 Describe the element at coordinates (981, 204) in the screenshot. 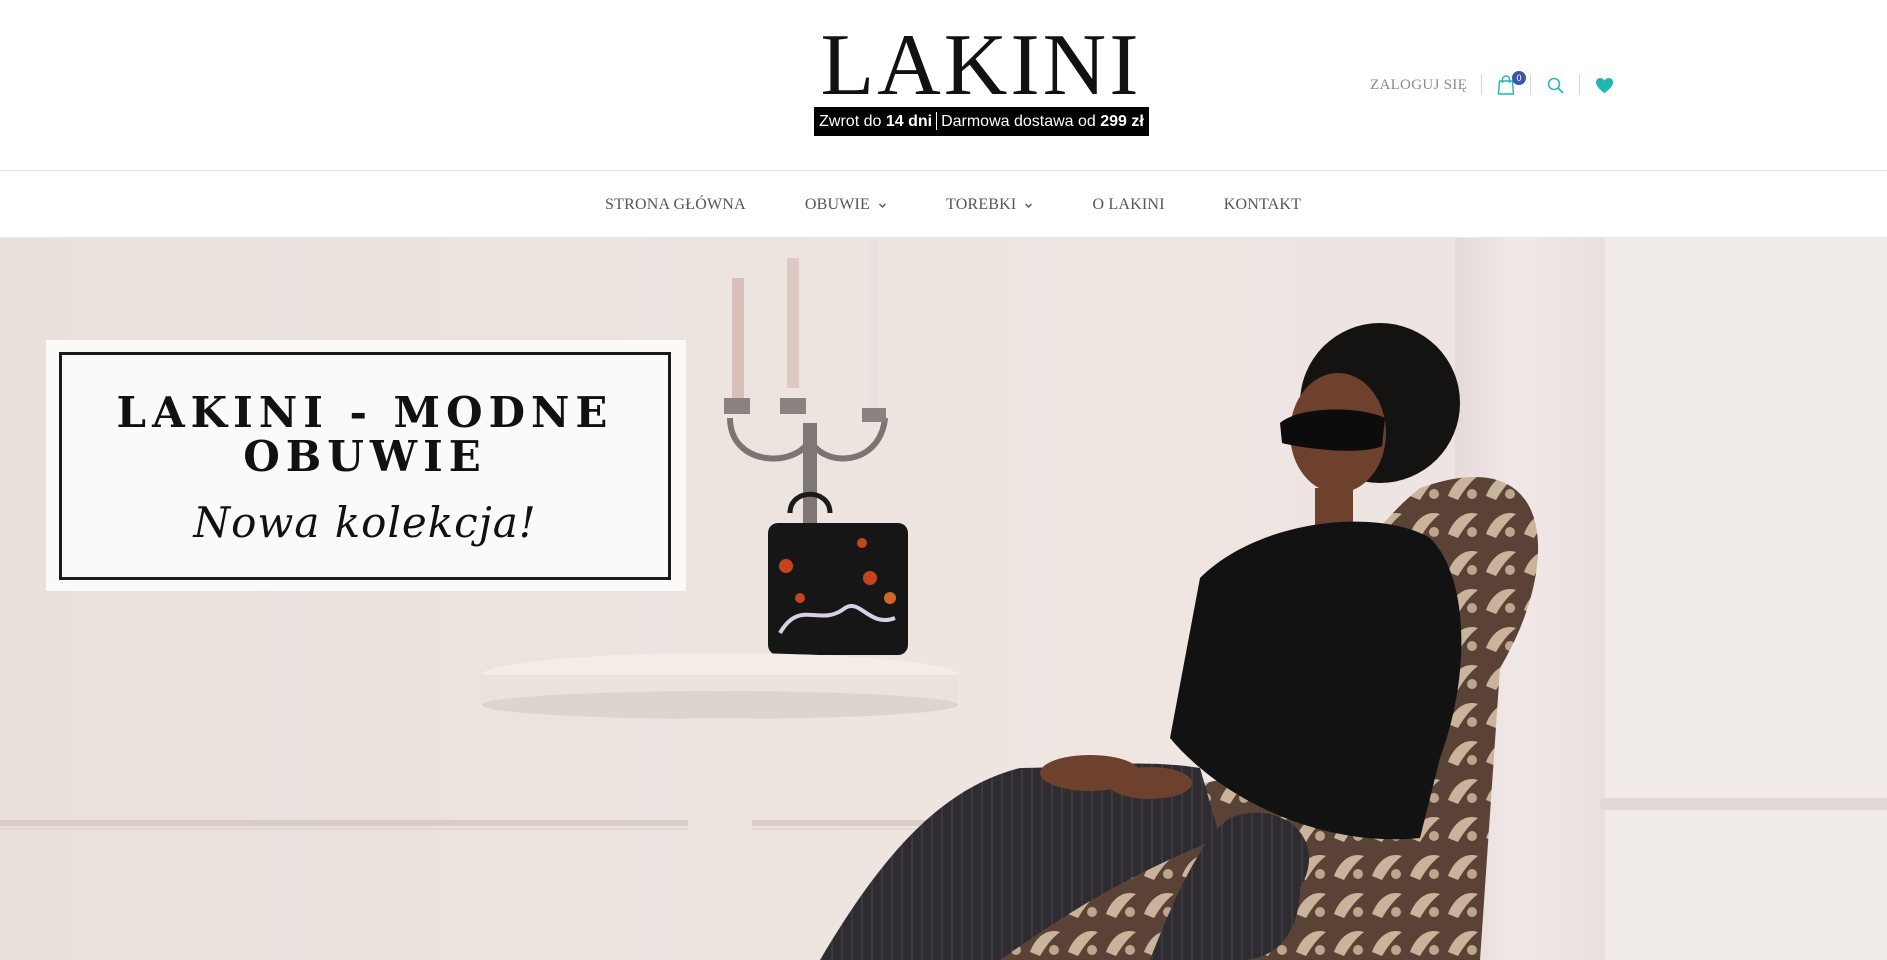

I see `nav-item-label: TOREBKI` at that location.